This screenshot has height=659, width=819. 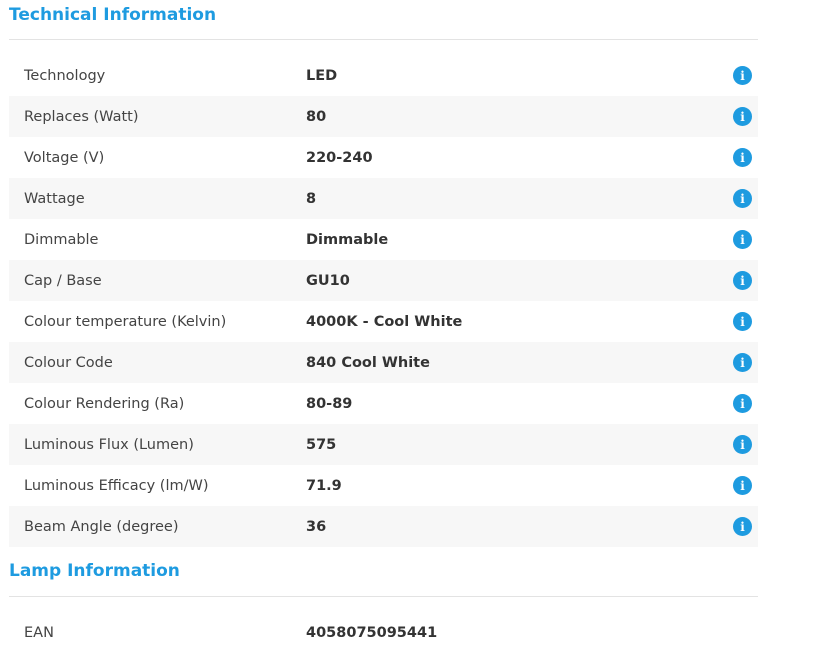 What do you see at coordinates (347, 239) in the screenshot?
I see `spec-value: Dimmable` at bounding box center [347, 239].